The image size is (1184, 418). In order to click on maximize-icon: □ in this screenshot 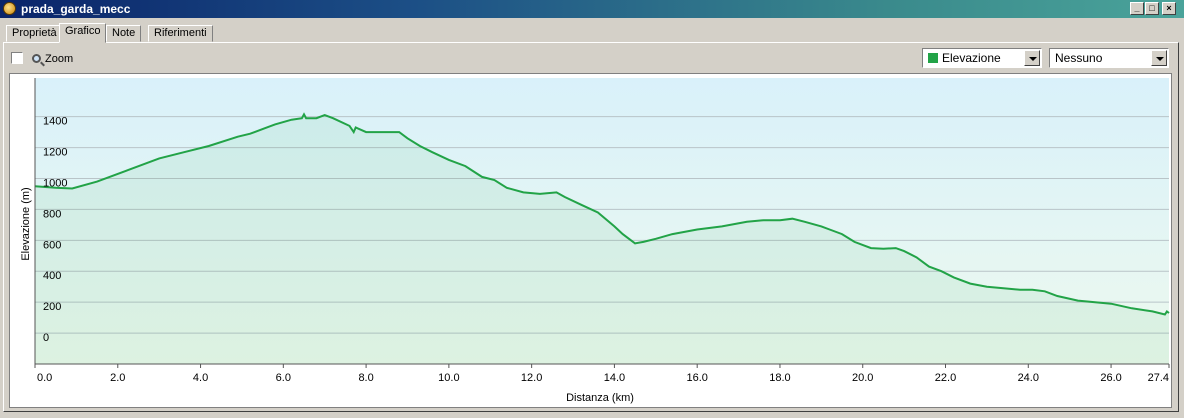, I will do `click(1152, 8)`.